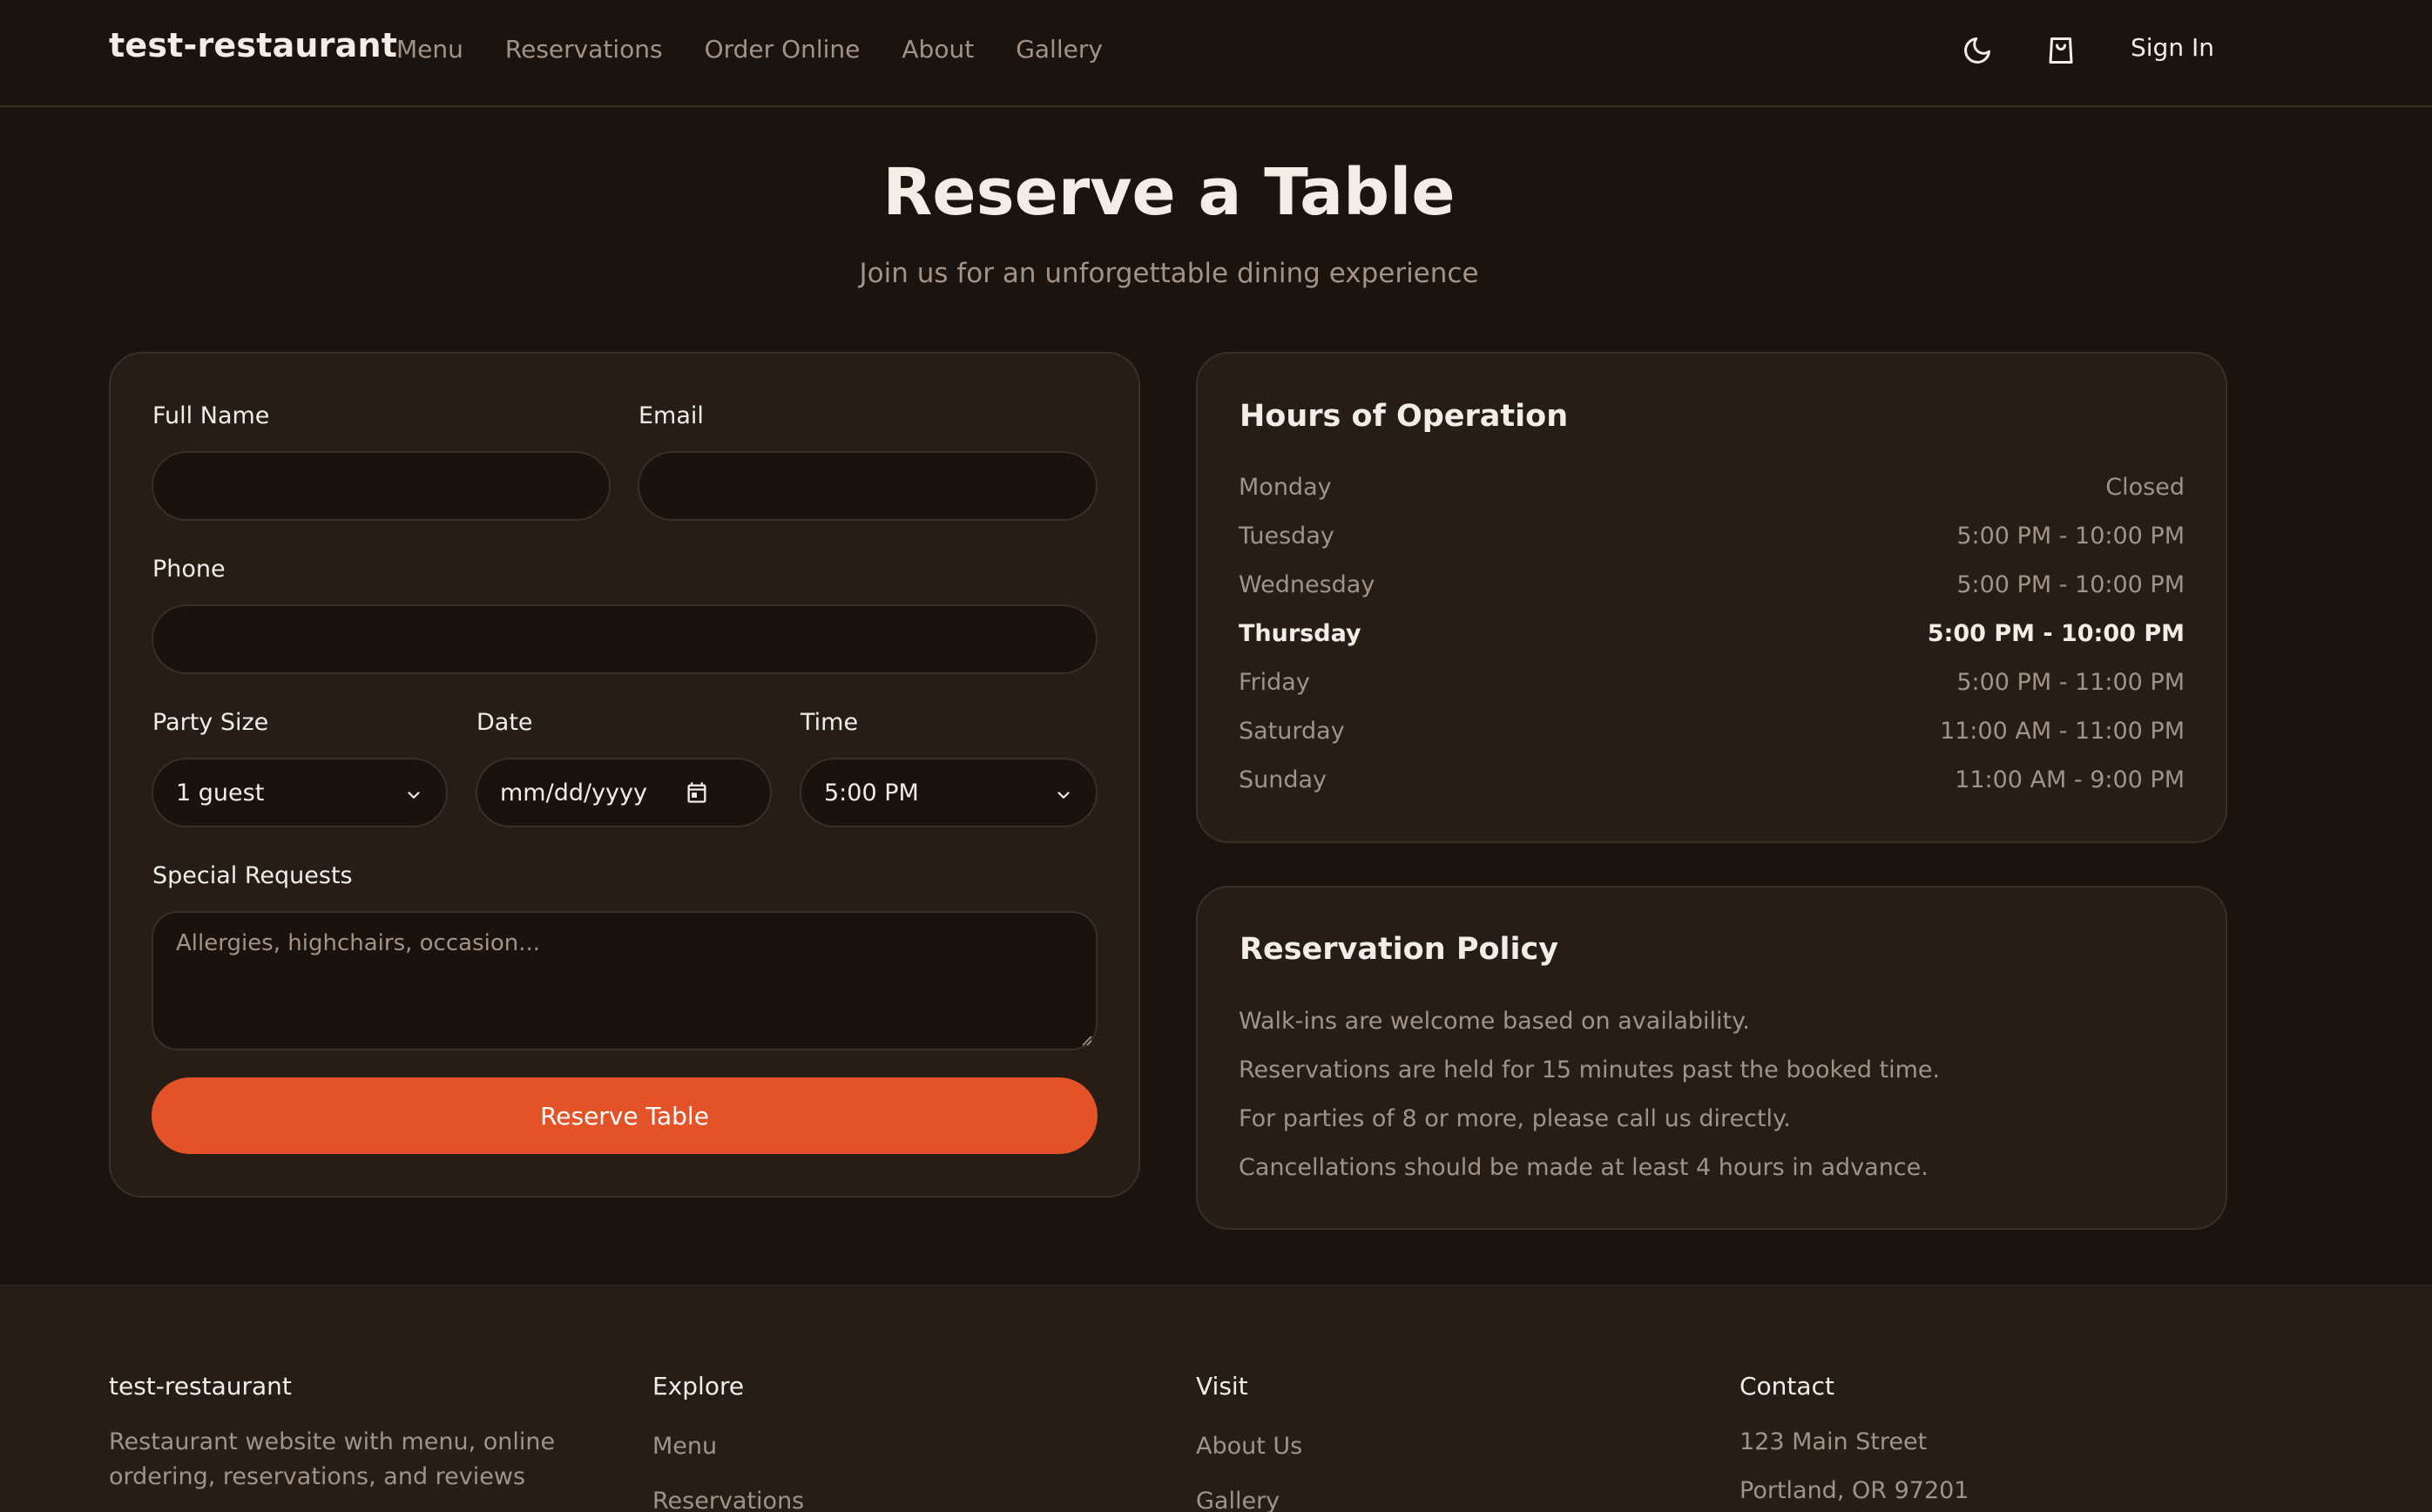  I want to click on footer-description: ordering, reservations, and reviews, so click(318, 1476).